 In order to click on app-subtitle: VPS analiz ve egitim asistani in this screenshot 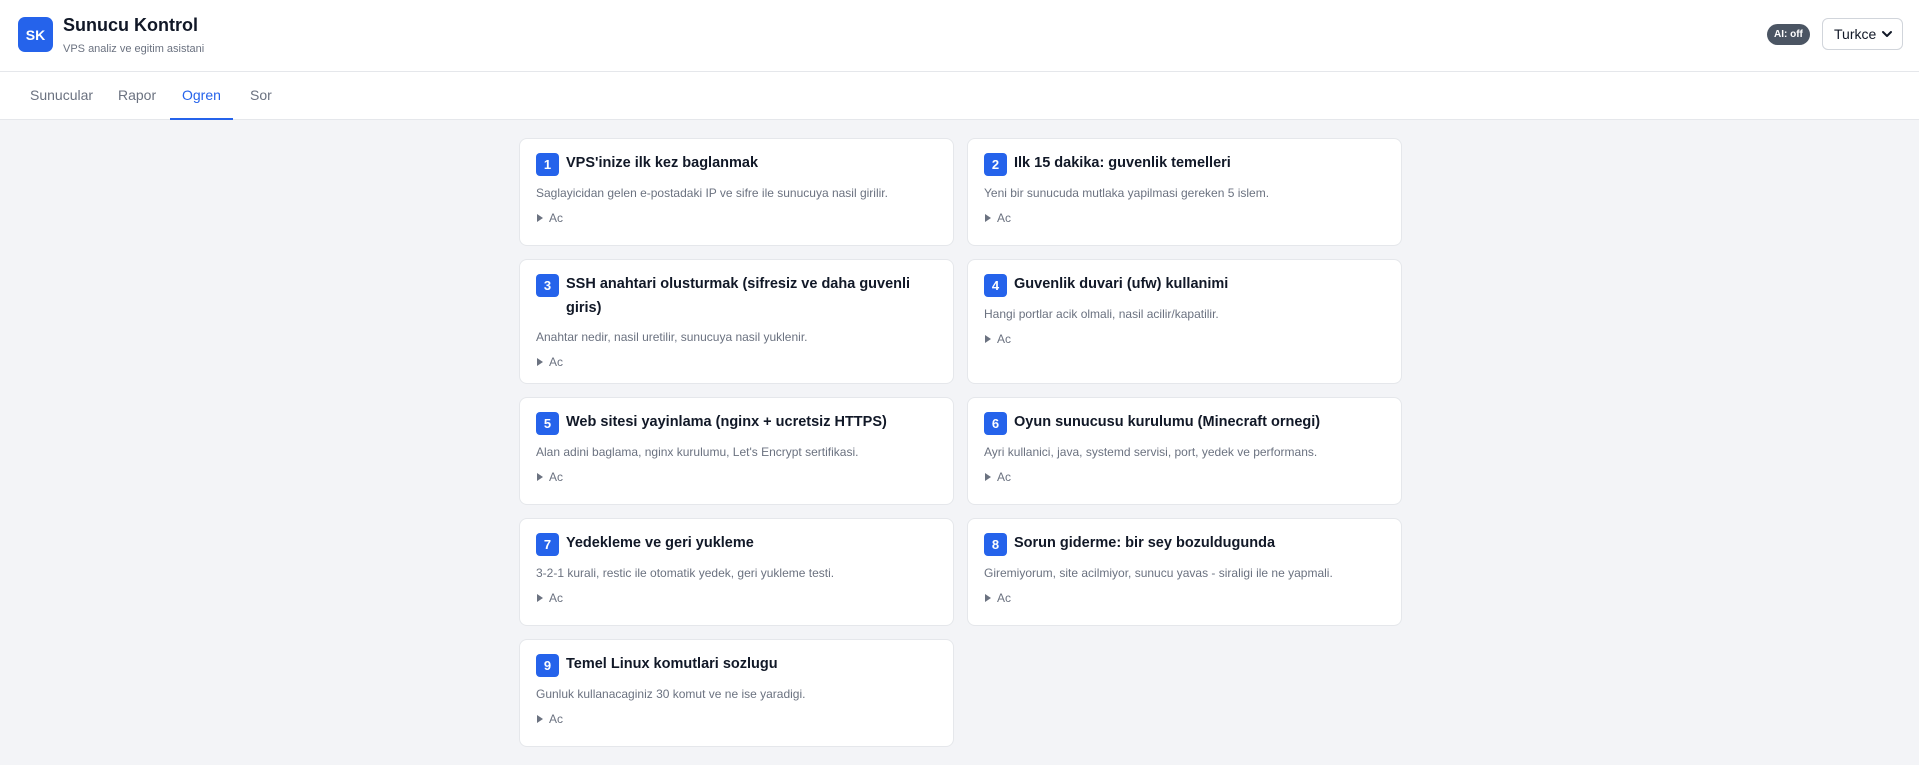, I will do `click(134, 49)`.